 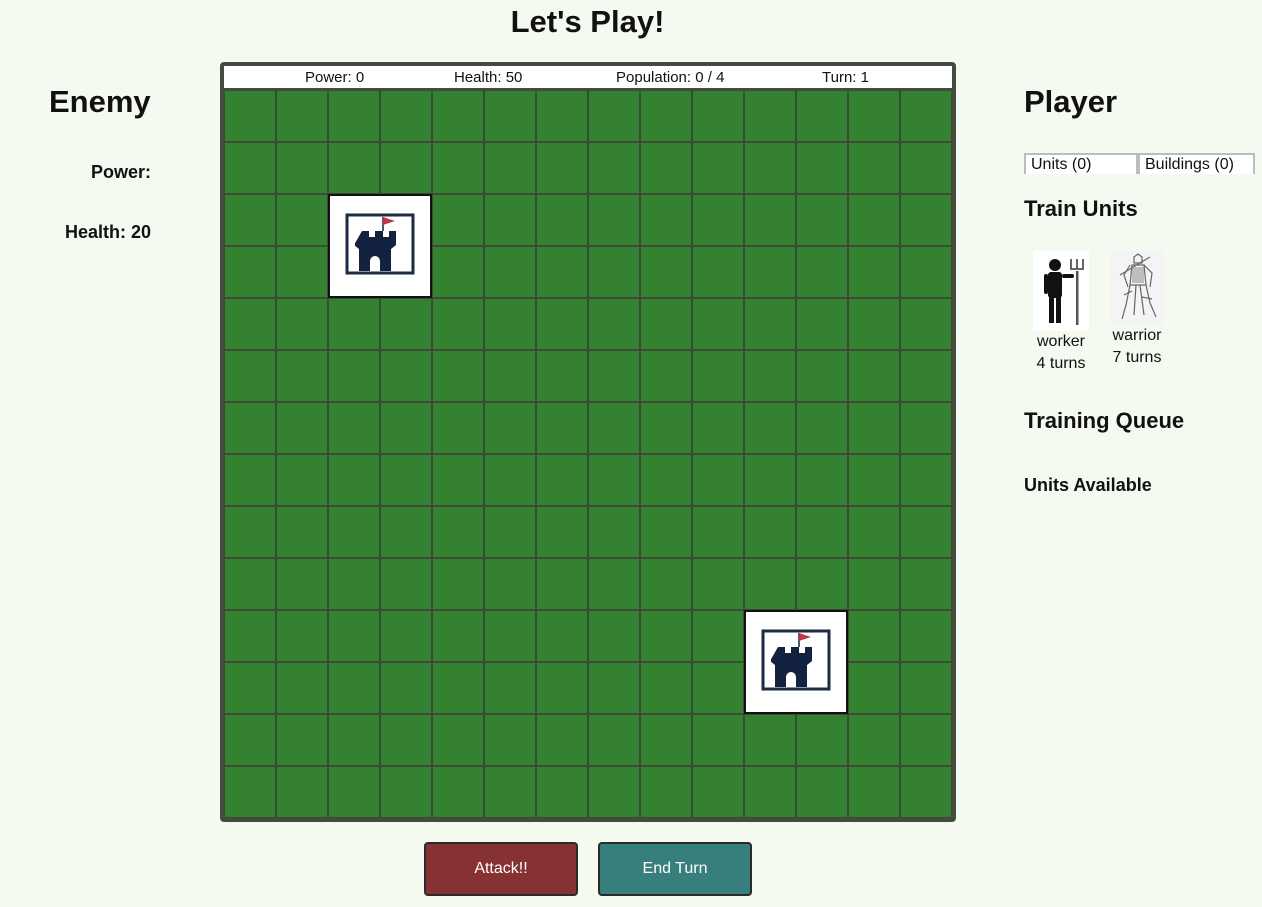 I want to click on attack-button: Attack!!, so click(x=501, y=869).